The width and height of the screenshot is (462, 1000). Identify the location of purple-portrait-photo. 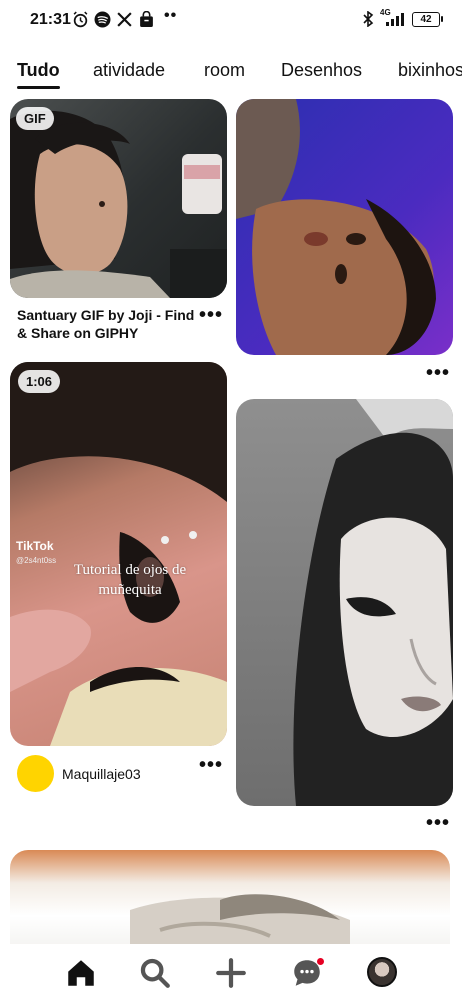
(336, 227).